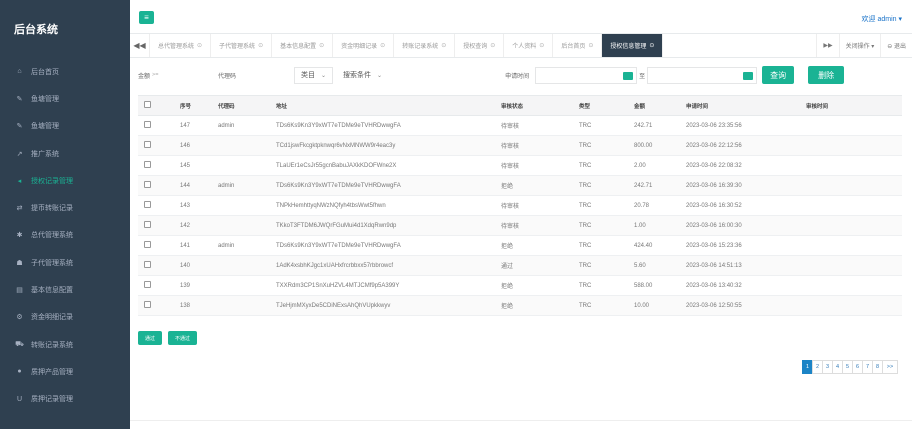  Describe the element at coordinates (65, 344) in the screenshot. I see `sidebar-item: ⛟ 转账记录系统` at that location.